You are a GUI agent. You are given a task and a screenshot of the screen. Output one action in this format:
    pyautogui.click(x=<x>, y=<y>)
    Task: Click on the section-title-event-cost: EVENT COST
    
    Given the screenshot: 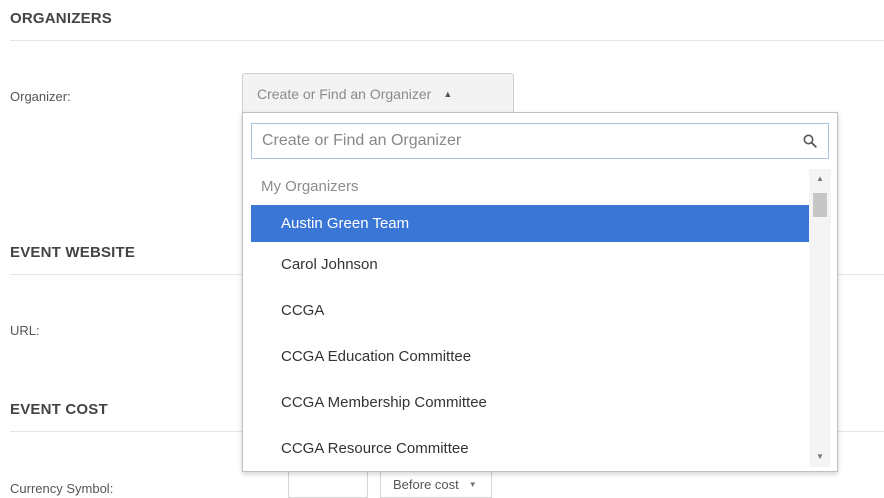 What is the action you would take?
    pyautogui.click(x=59, y=409)
    